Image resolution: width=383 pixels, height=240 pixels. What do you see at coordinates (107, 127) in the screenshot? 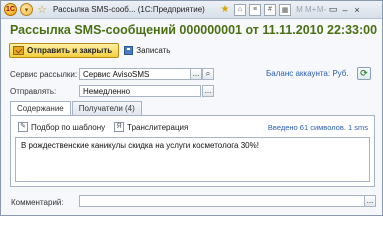
I see `content-tools: ✎ Подбор по шаблону Я Транслитерация` at bounding box center [107, 127].